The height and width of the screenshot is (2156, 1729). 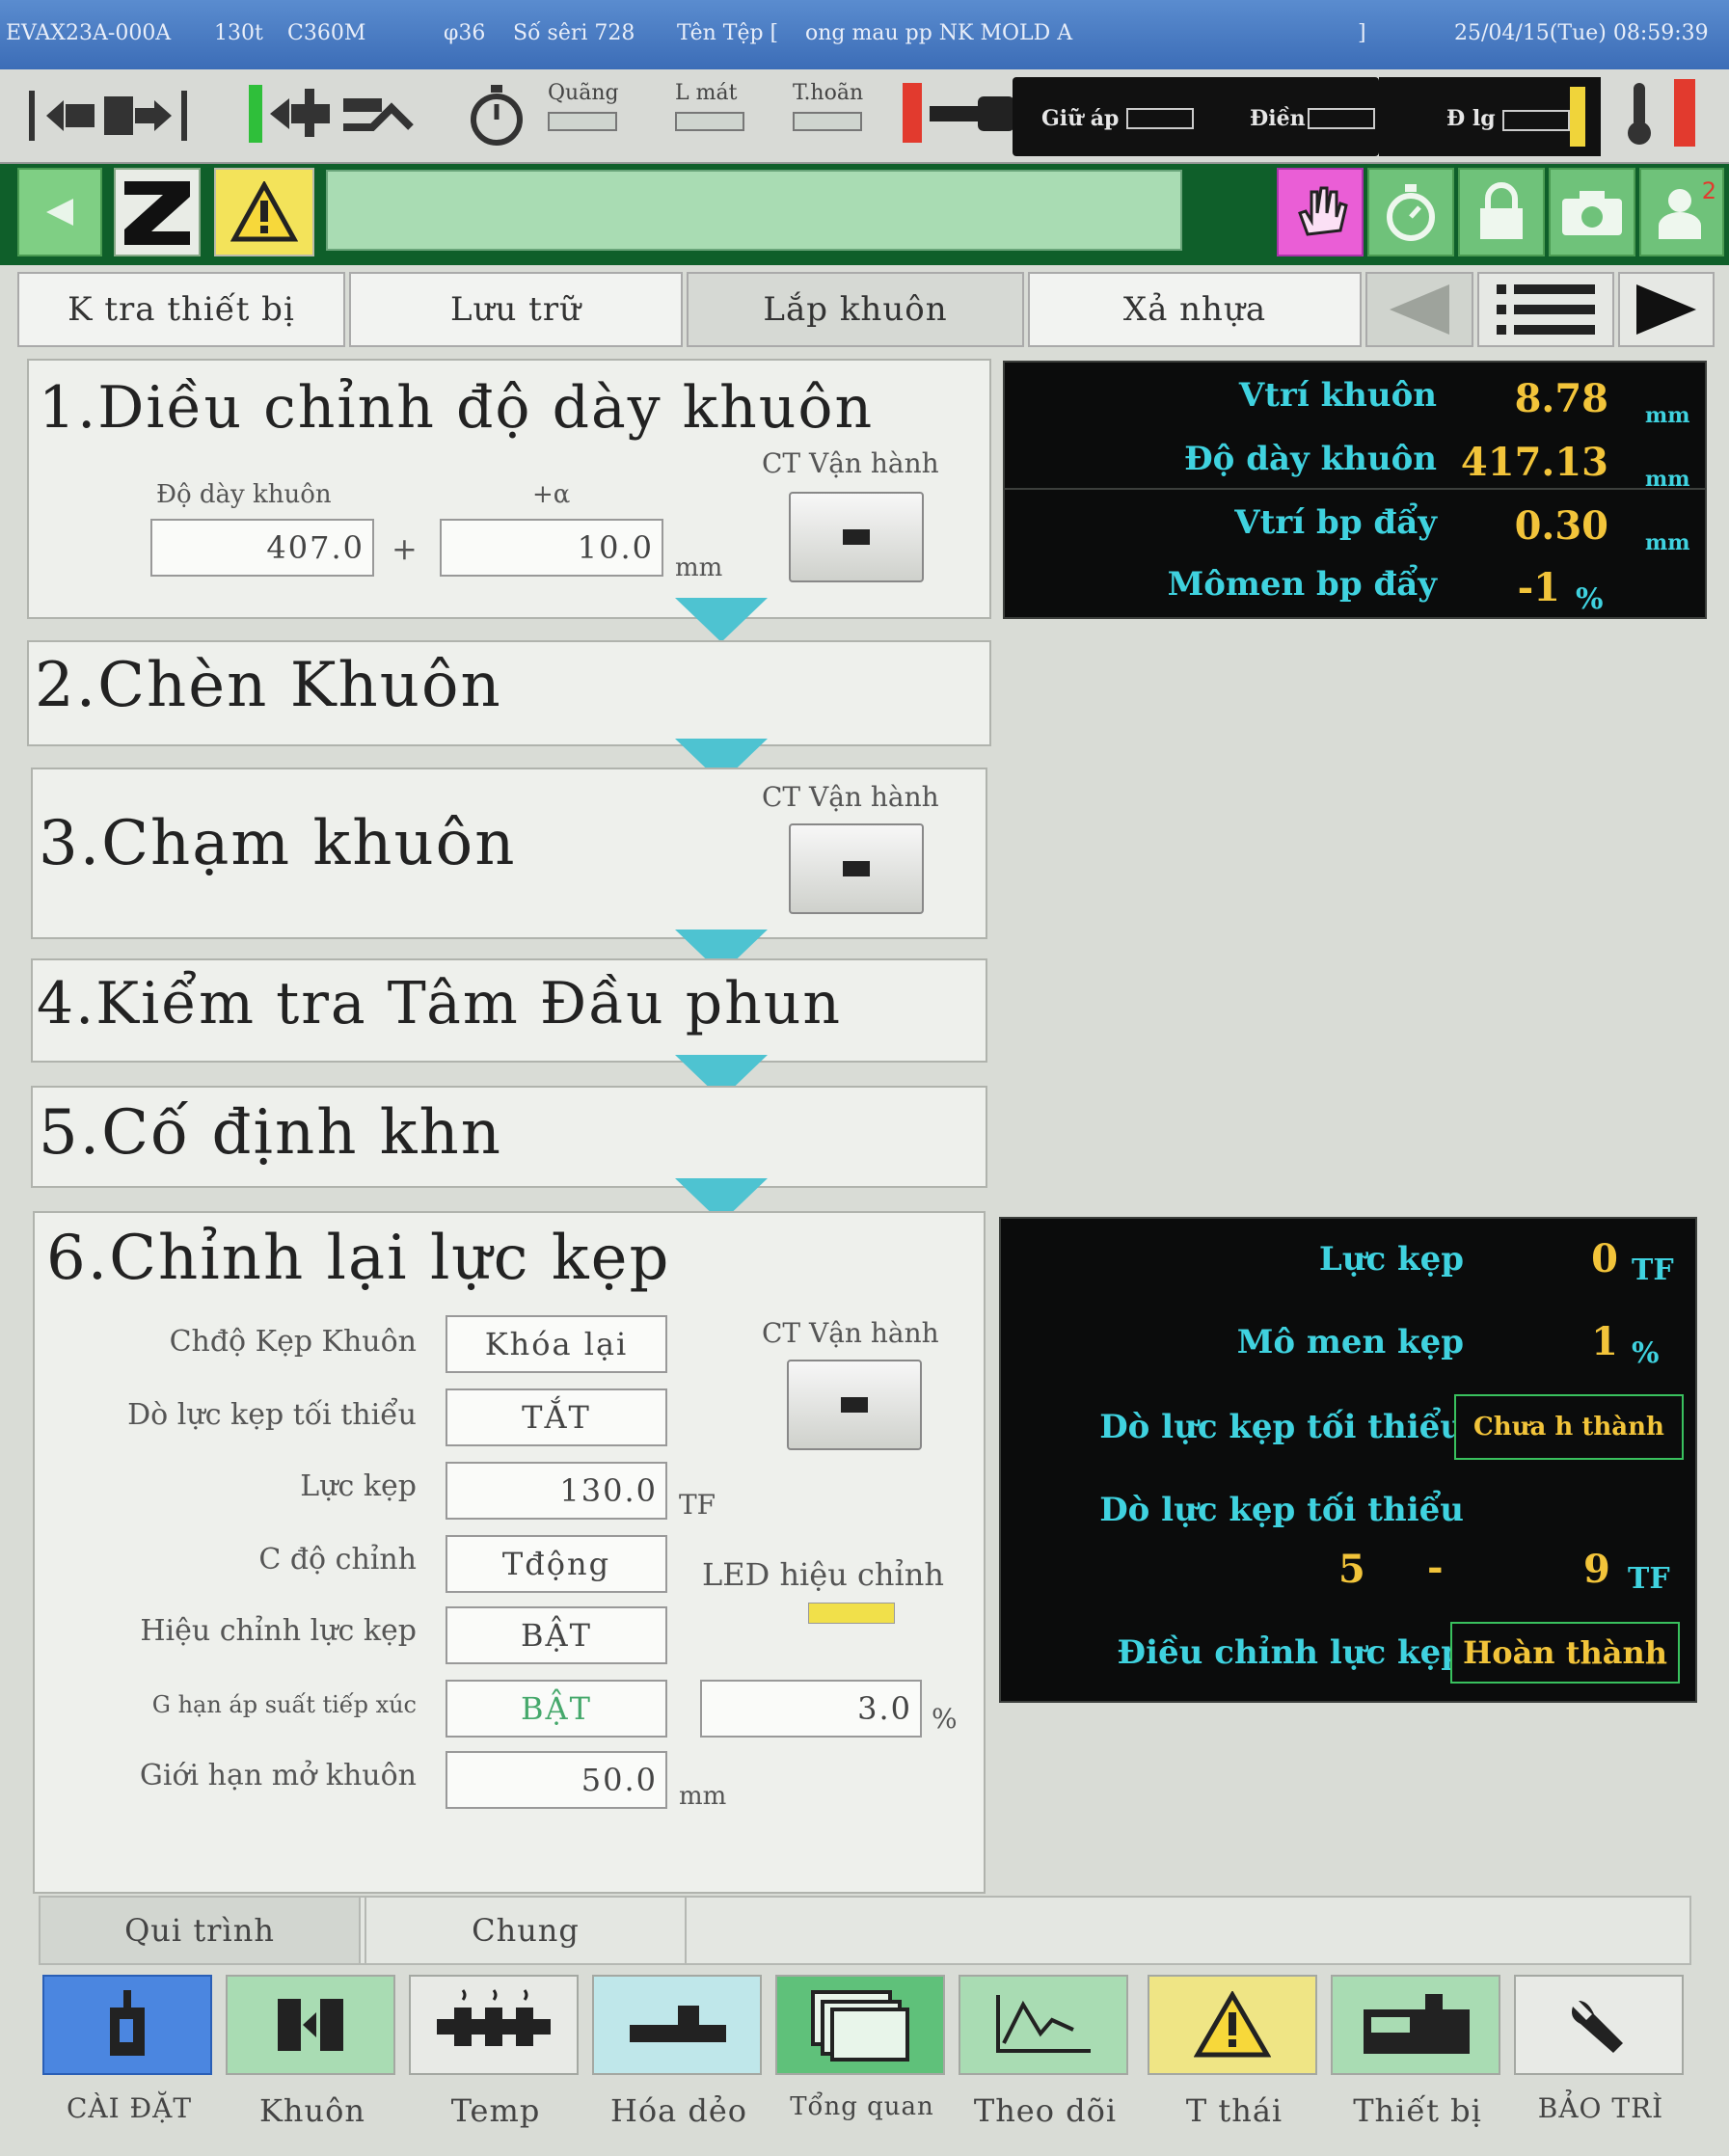 I want to click on nav-plasticize: Hóa dẻo, so click(x=679, y=2055).